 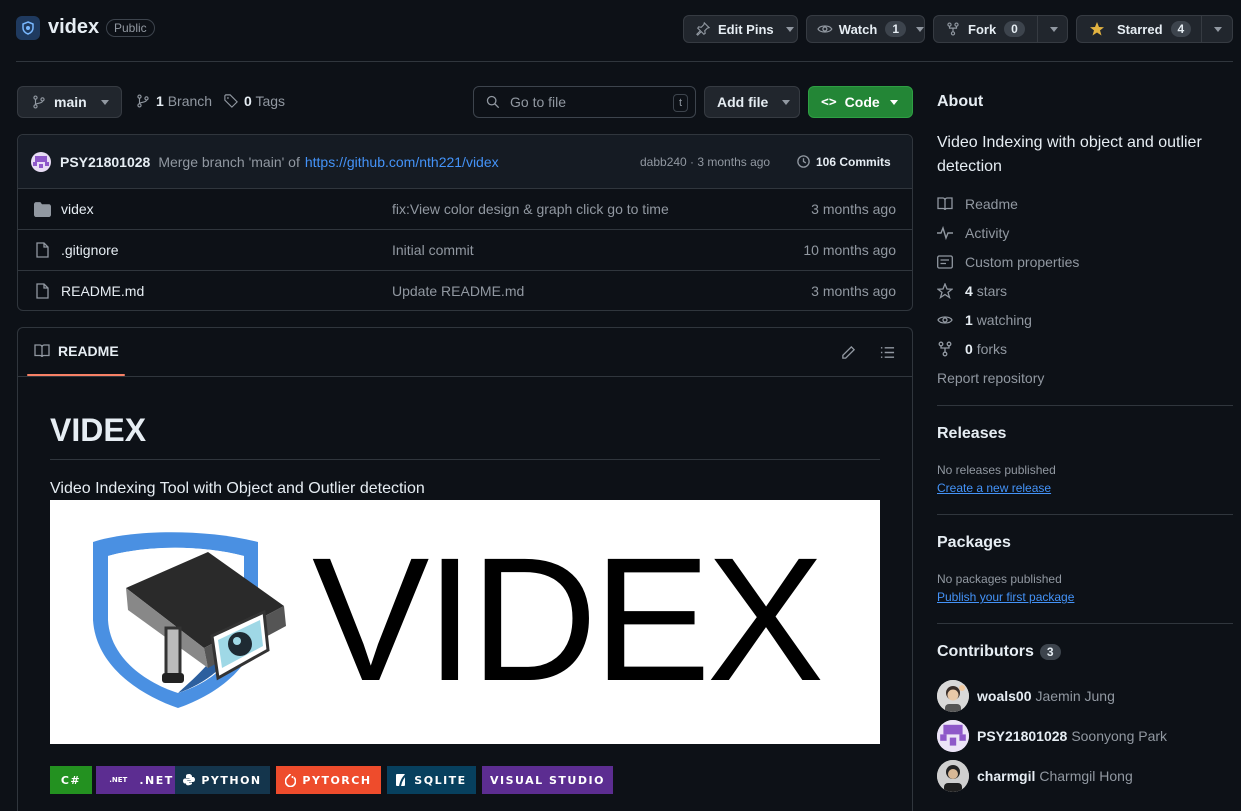 What do you see at coordinates (1022, 262) in the screenshot?
I see `custom-properties-label: Custom properties` at bounding box center [1022, 262].